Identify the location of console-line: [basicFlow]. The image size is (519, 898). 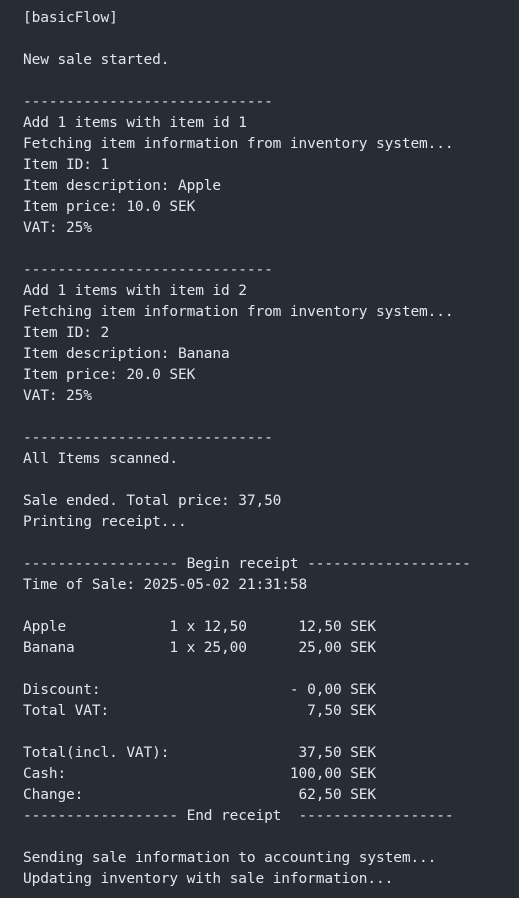
(70, 18).